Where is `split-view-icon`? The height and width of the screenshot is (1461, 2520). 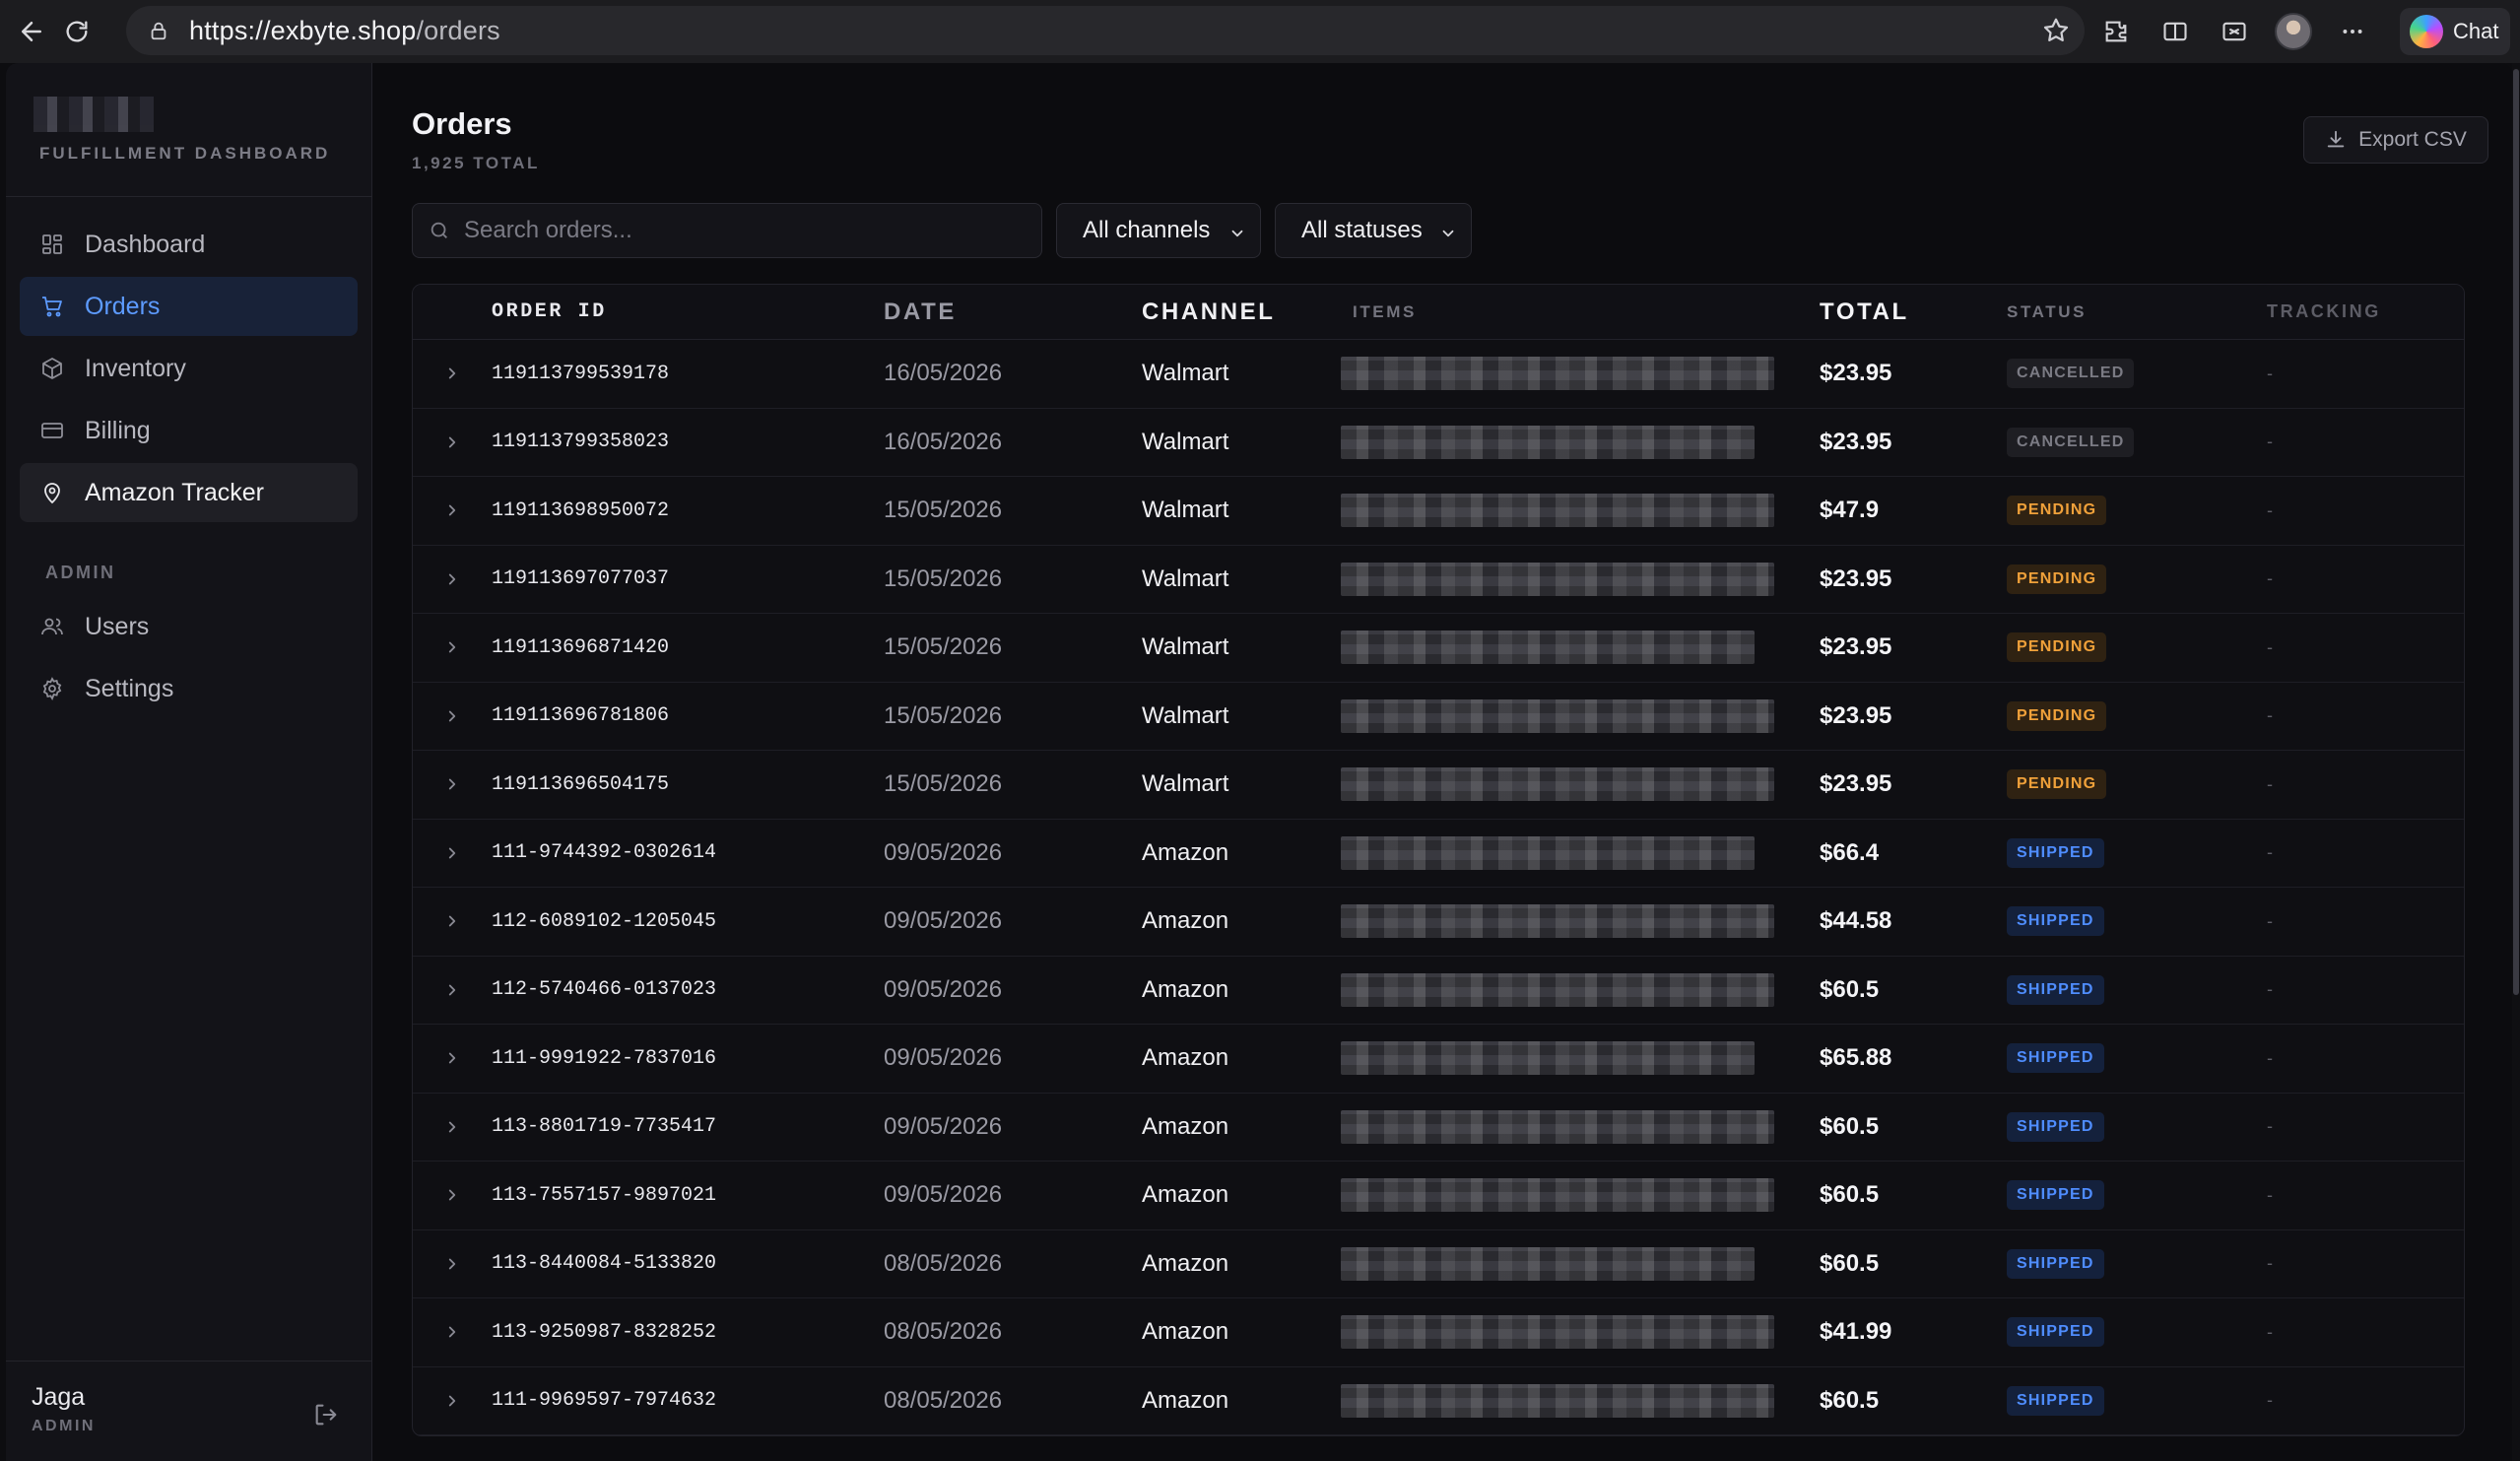 split-view-icon is located at coordinates (2175, 32).